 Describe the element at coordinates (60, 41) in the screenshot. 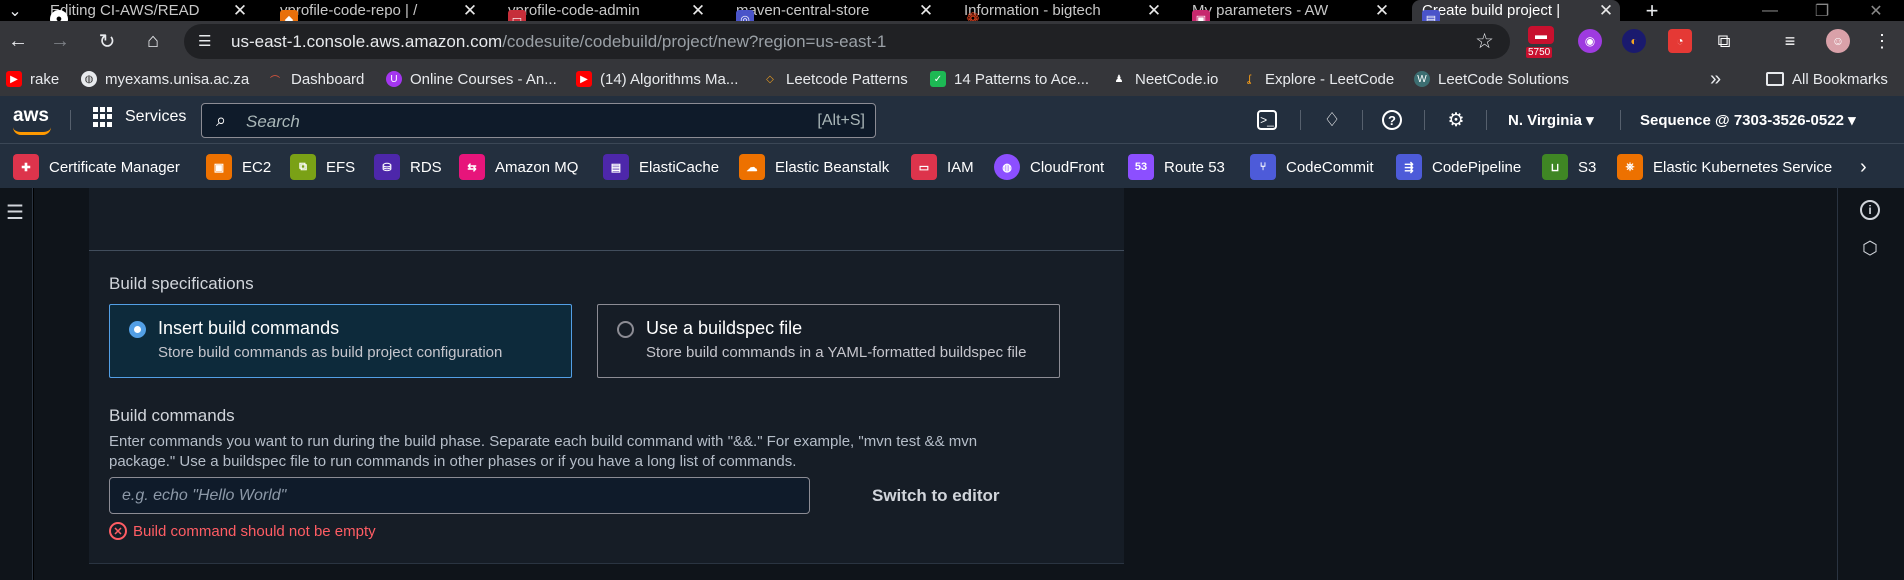

I see `forward-icon: →` at that location.